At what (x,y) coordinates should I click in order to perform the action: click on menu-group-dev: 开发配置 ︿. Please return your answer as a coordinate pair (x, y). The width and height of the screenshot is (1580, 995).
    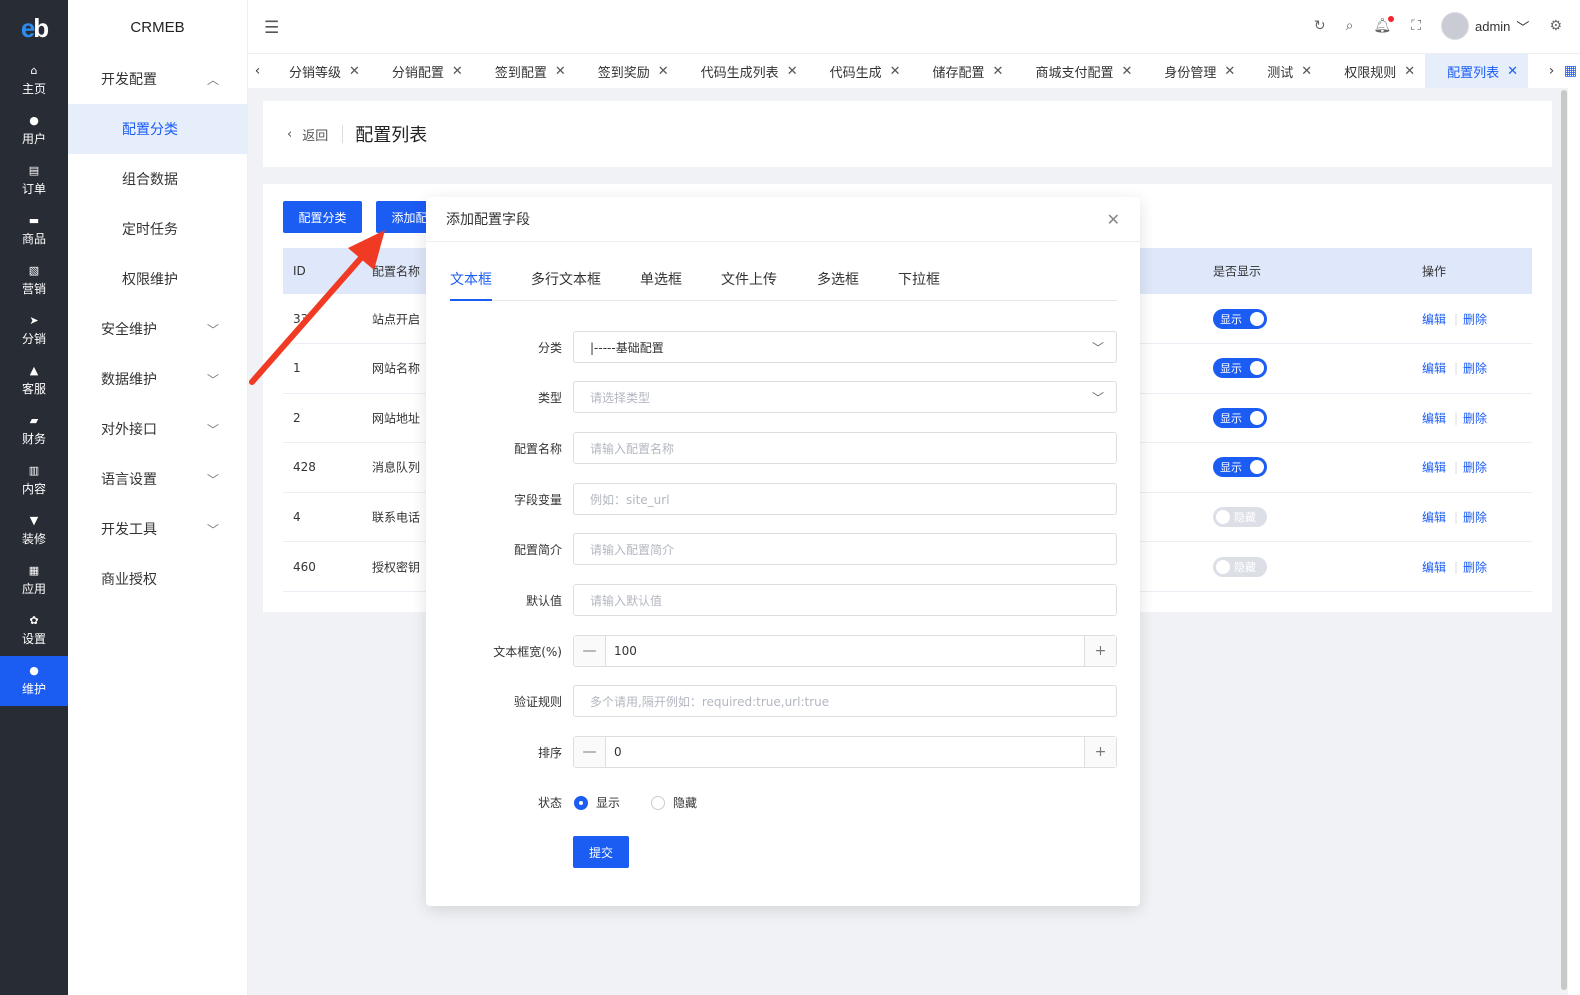
    Looking at the image, I should click on (157, 79).